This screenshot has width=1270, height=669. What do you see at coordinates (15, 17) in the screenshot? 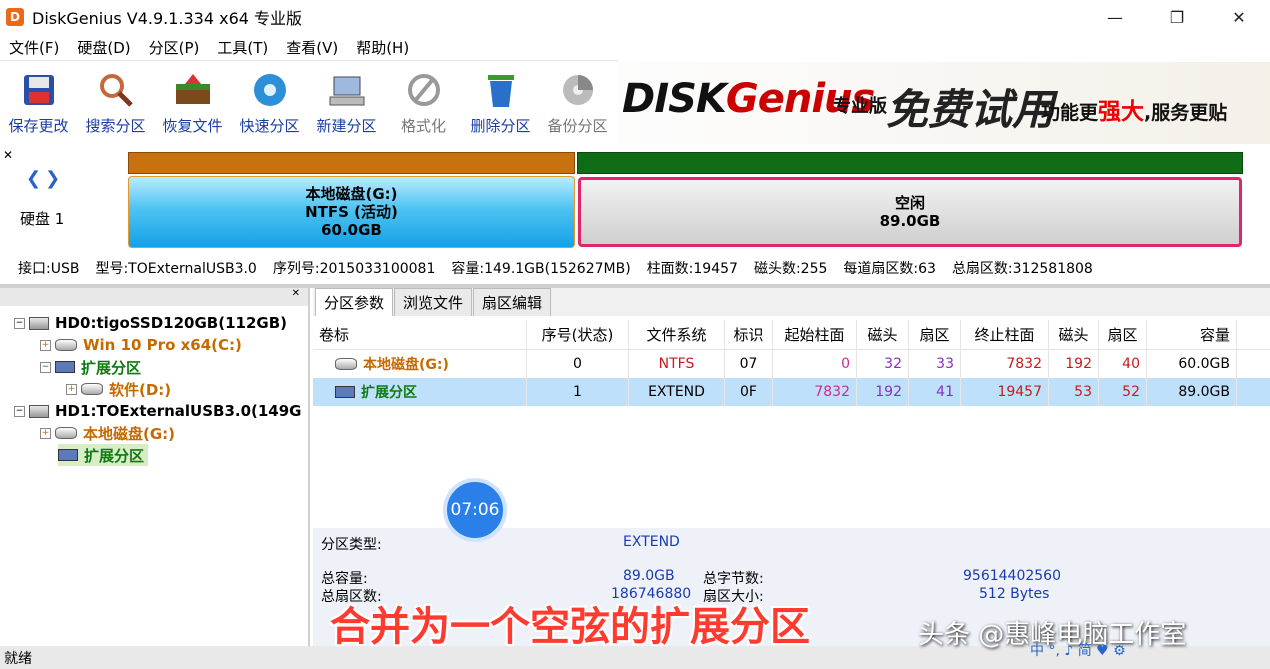
I see `app-logo-icon: D` at bounding box center [15, 17].